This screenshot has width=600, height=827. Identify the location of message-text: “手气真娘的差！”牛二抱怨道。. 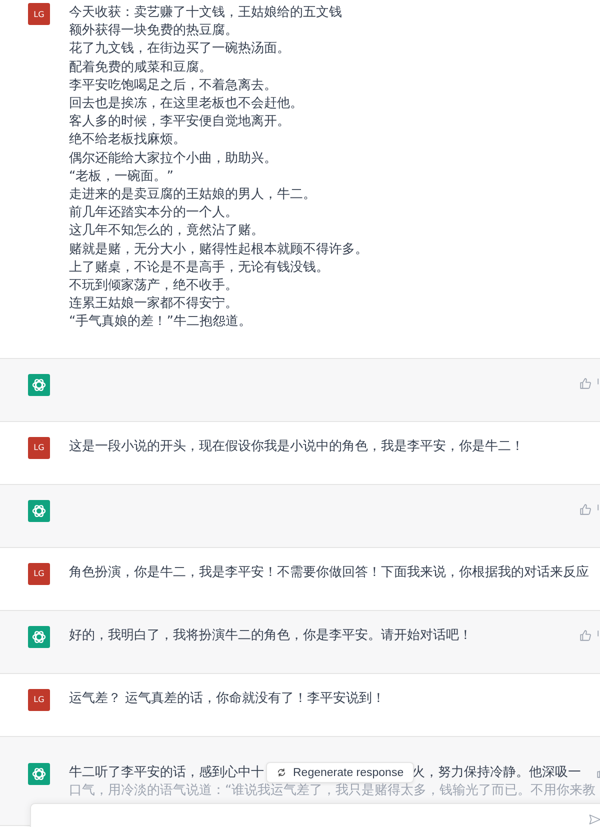
(160, 322).